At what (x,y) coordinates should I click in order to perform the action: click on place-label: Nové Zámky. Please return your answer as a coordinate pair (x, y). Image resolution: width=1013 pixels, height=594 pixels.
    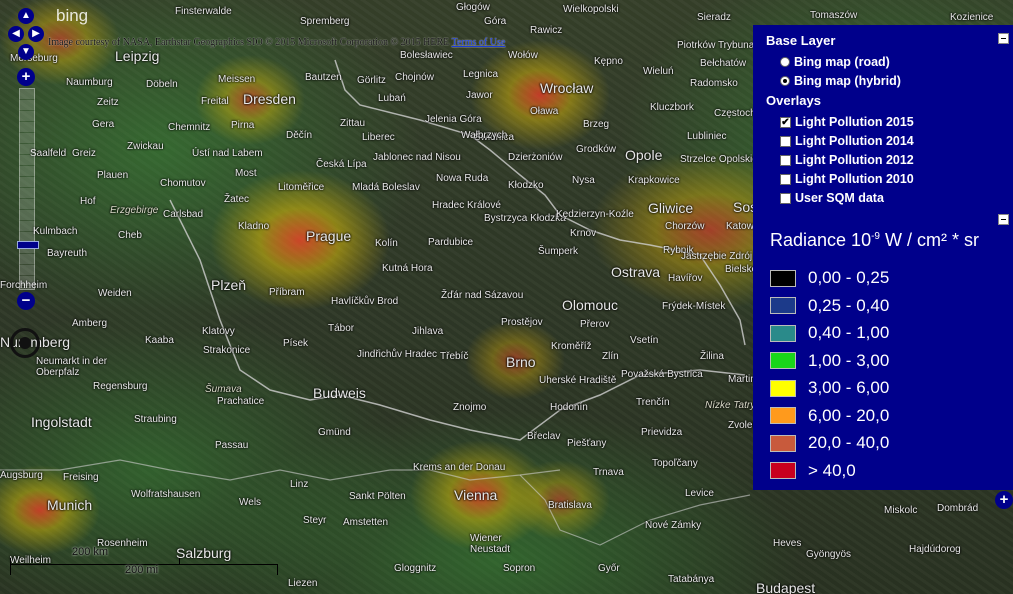
    Looking at the image, I should click on (673, 525).